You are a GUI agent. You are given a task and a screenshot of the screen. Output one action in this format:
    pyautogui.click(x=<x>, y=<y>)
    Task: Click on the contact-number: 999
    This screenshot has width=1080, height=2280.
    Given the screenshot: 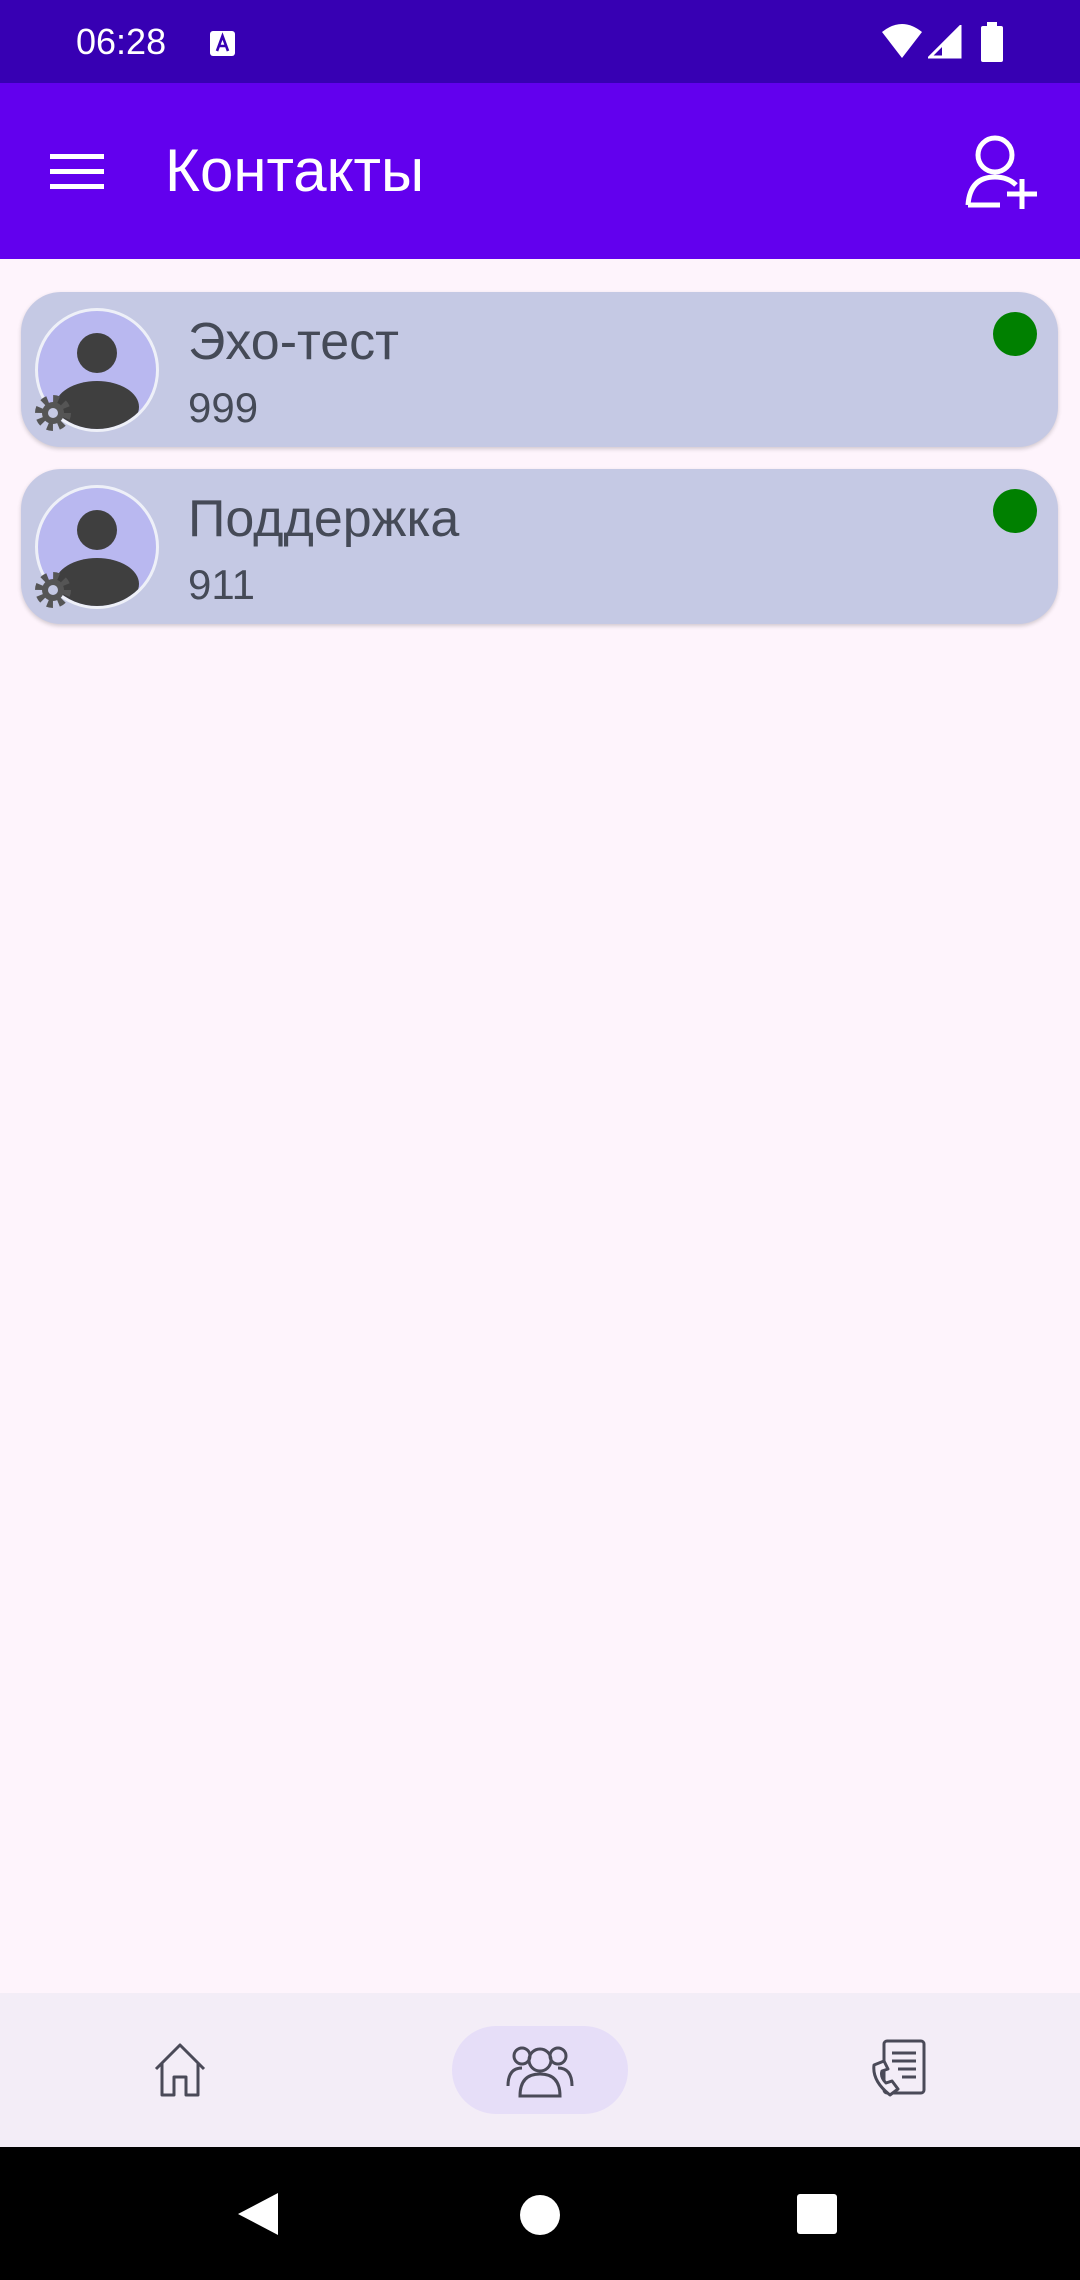 What is the action you would take?
    pyautogui.click(x=223, y=407)
    